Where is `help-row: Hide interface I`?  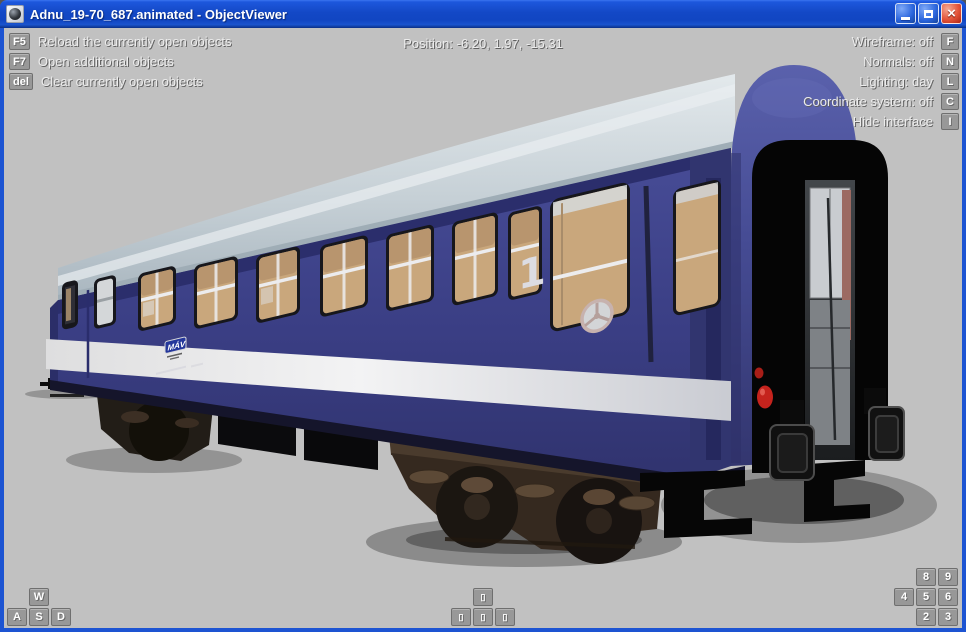 help-row: Hide interface I is located at coordinates (906, 121).